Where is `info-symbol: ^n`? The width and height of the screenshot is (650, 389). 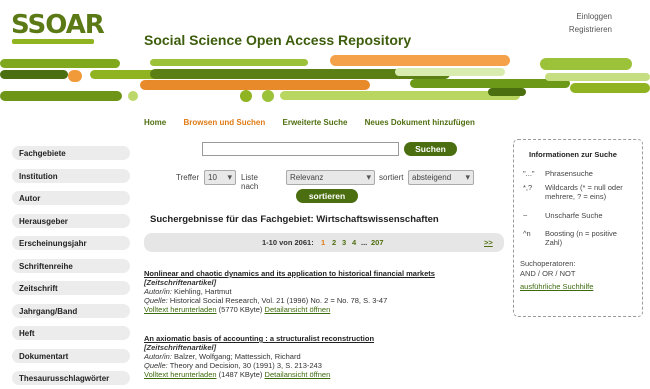 info-symbol: ^n is located at coordinates (527, 233).